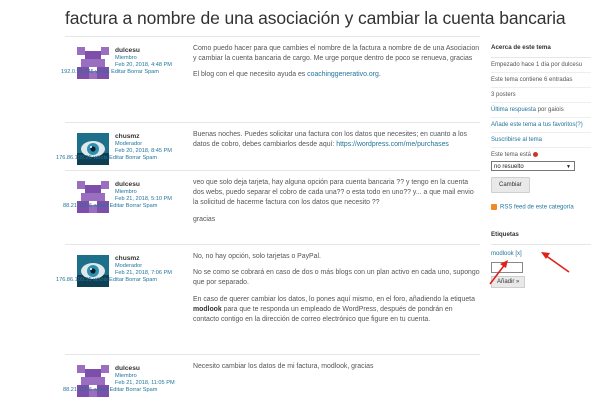 The image size is (600, 413). What do you see at coordinates (207, 309) in the screenshot?
I see `modlook-tag-text: modlook` at bounding box center [207, 309].